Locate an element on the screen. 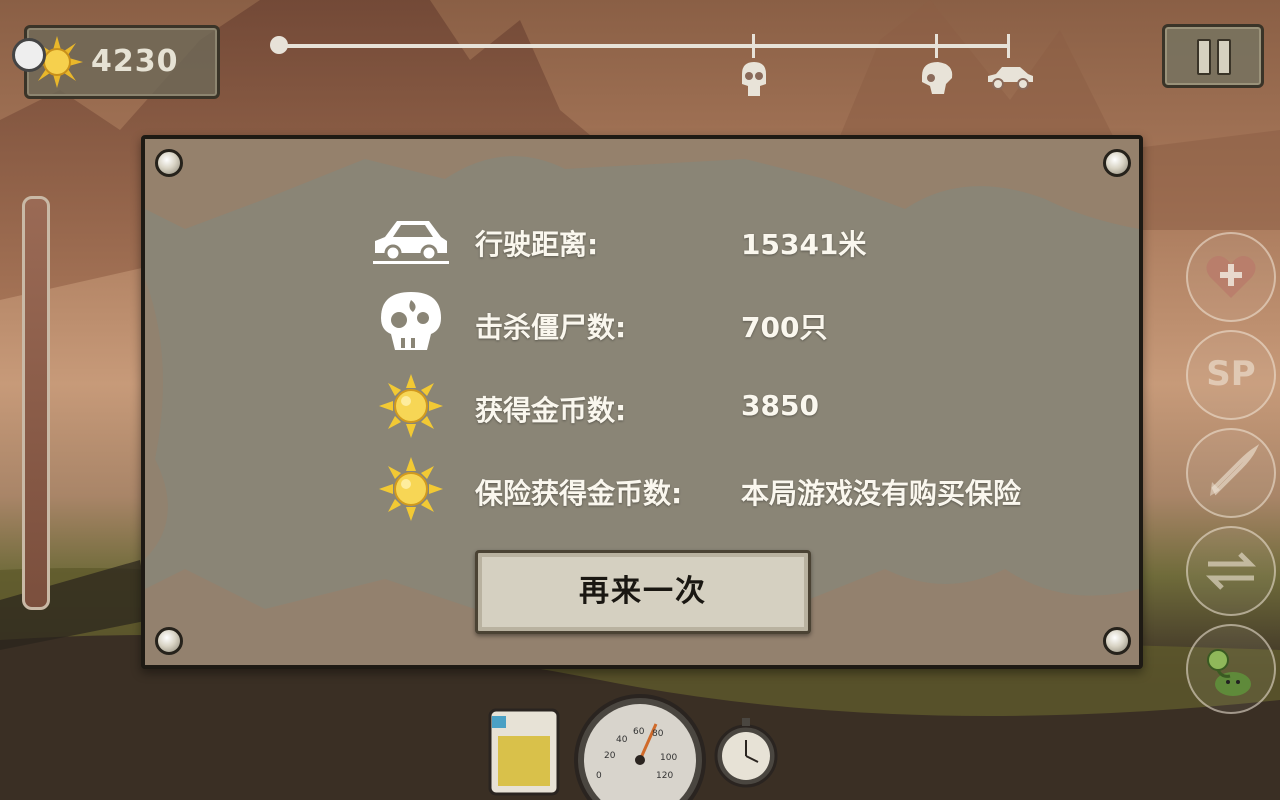 This screenshot has height=800, width=1280. sp-button: SP is located at coordinates (1231, 375).